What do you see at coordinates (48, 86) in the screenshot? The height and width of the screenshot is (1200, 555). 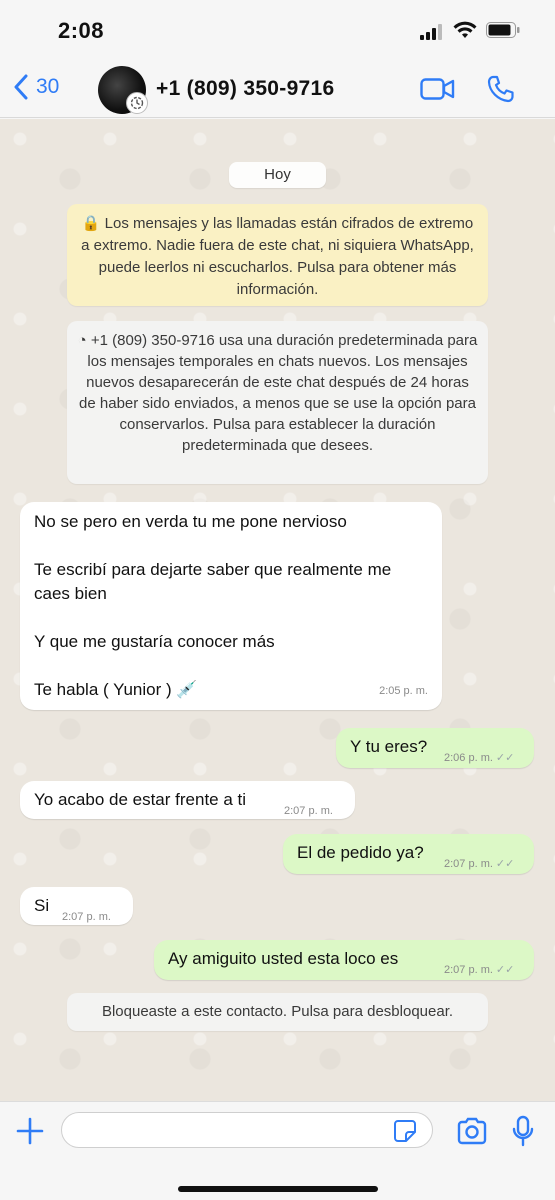 I see `unread-count: 30` at bounding box center [48, 86].